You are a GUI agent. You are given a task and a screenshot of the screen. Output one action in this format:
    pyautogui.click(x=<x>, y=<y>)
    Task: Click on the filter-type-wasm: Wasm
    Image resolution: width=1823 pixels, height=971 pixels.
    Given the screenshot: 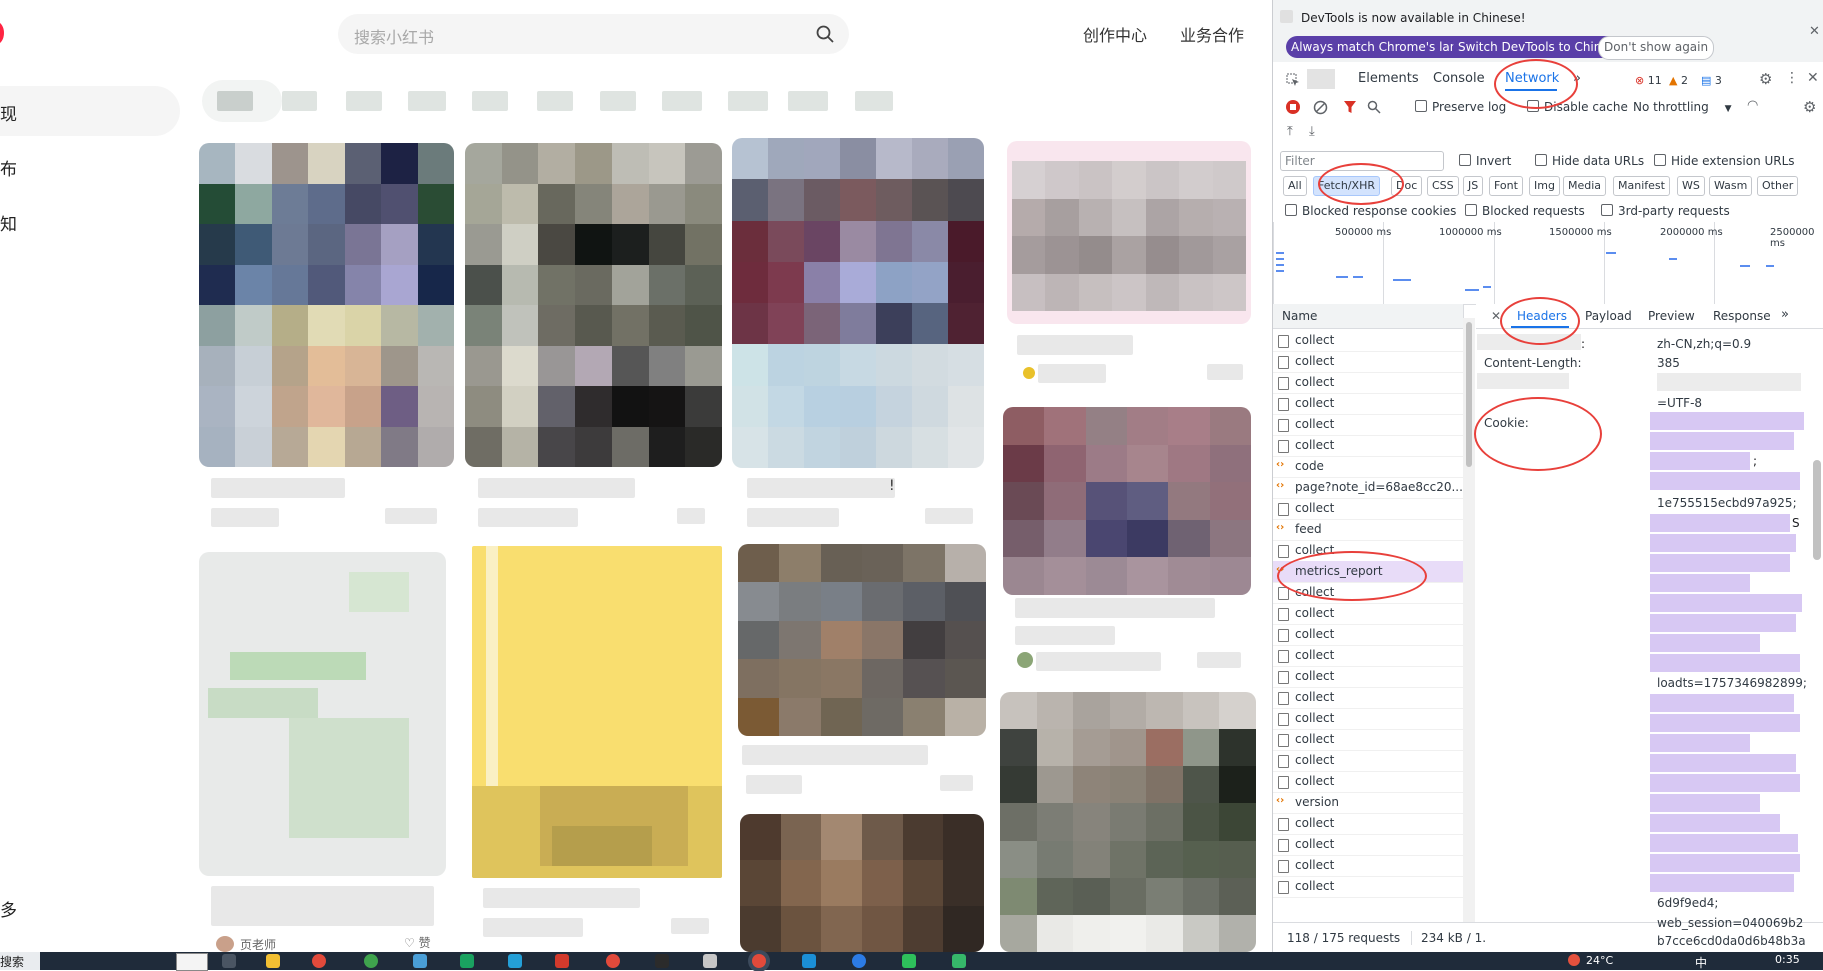 What is the action you would take?
    pyautogui.click(x=1731, y=186)
    